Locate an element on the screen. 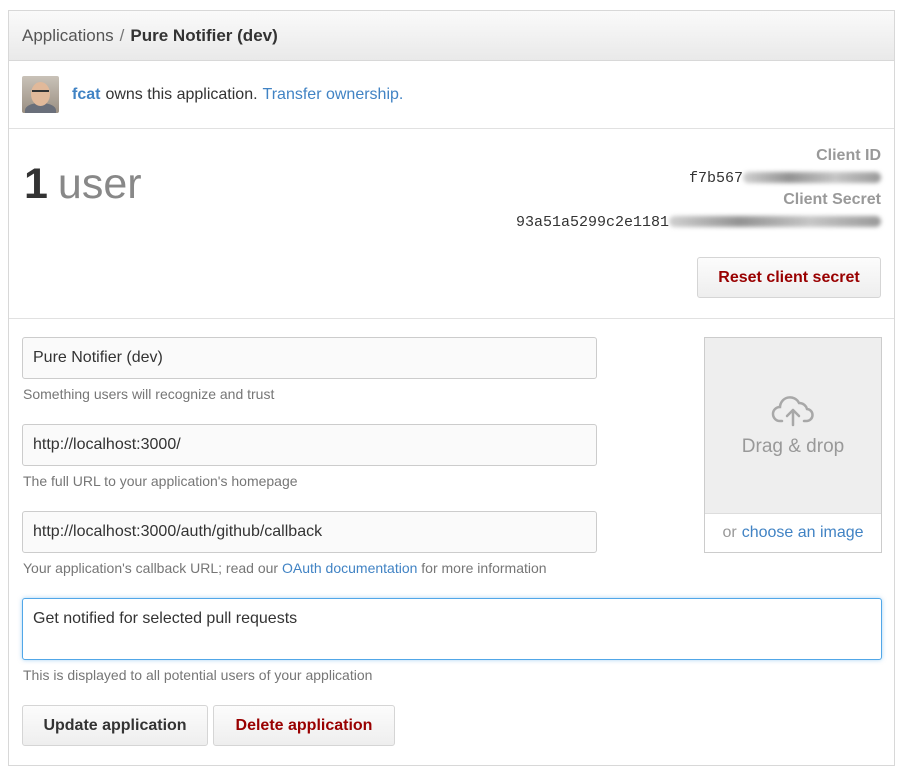 The width and height of the screenshot is (905, 775). breadcrumb-applications-link: Applications is located at coordinates (68, 36).